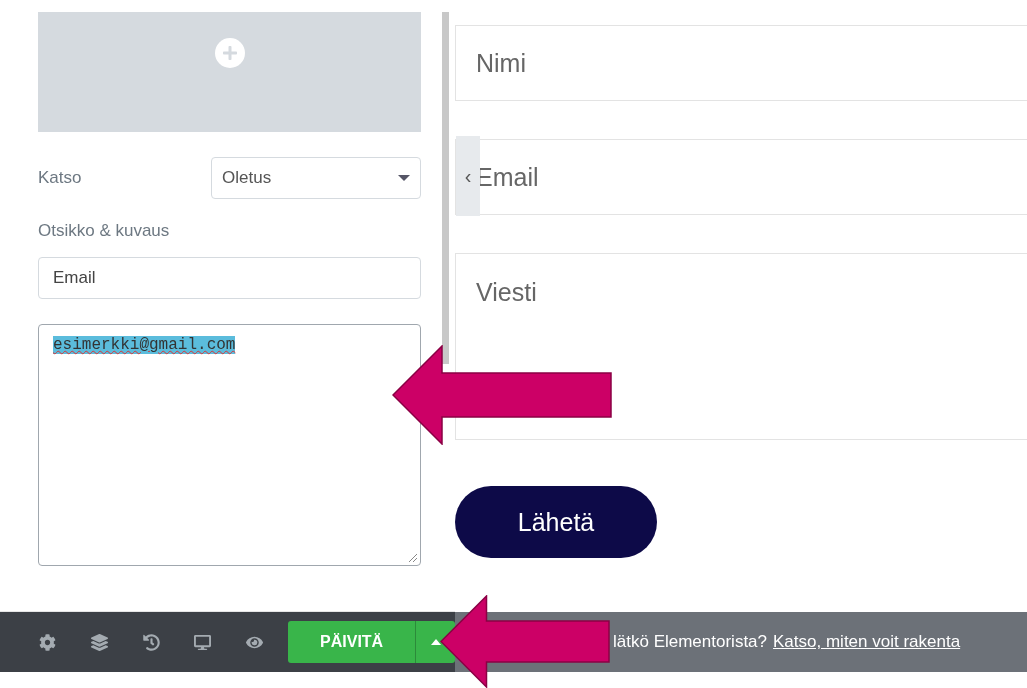  I want to click on notice-link: Katso, miten voit rakenta, so click(867, 642).